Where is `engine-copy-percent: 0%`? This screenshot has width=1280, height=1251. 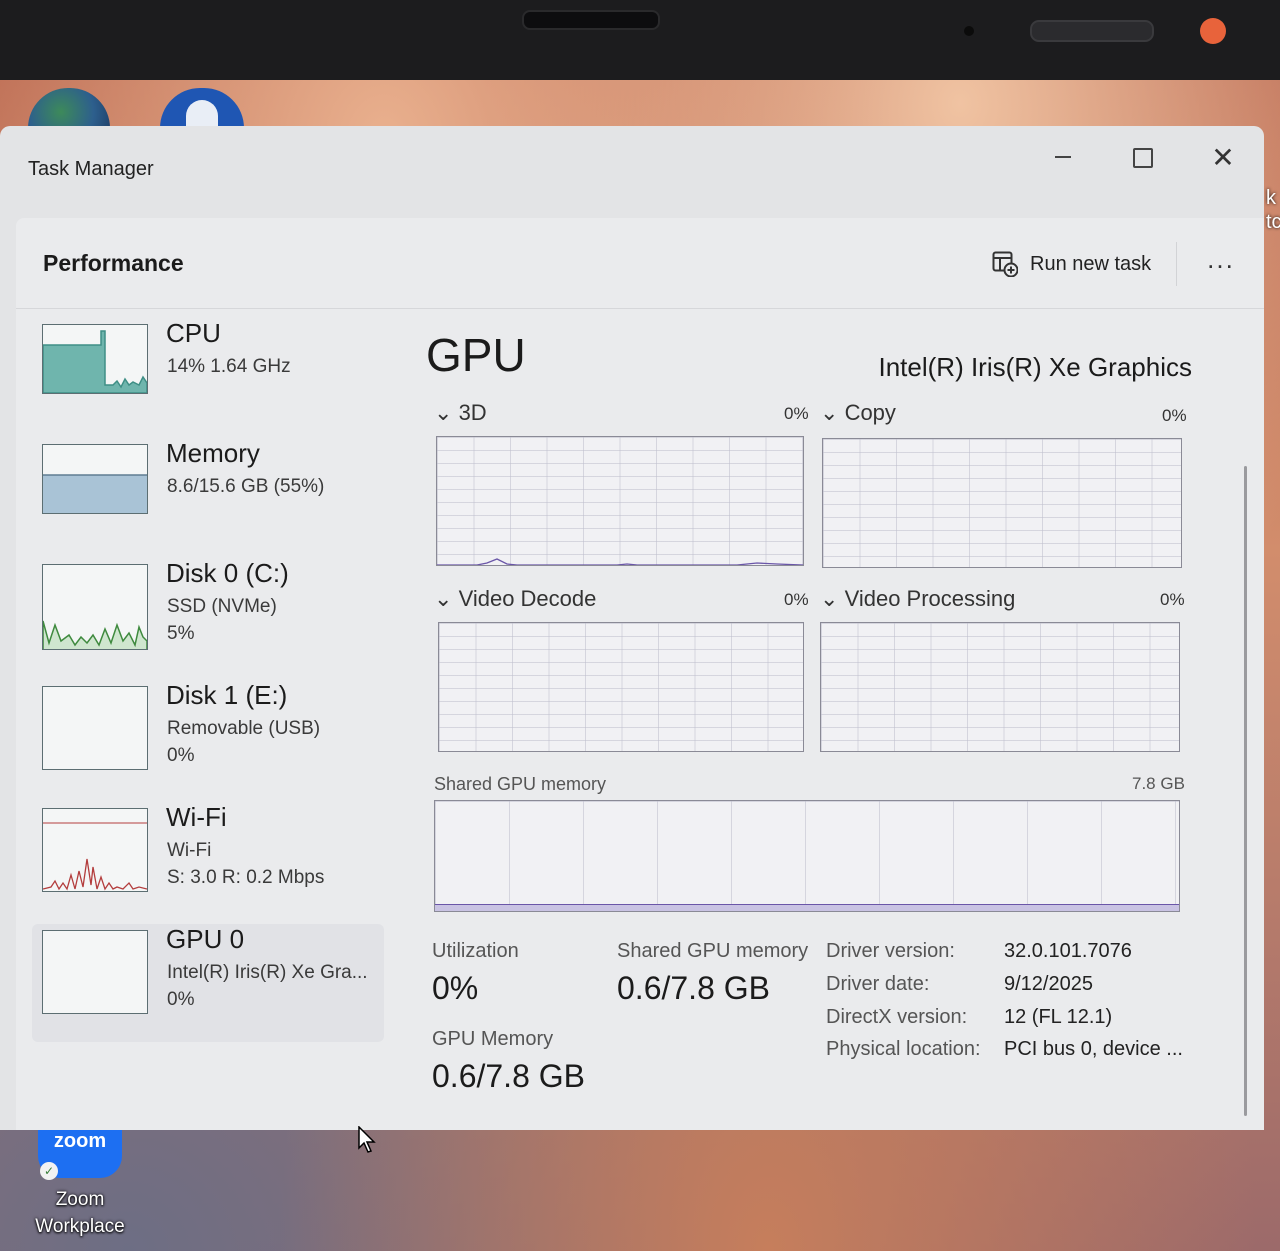
engine-copy-percent: 0% is located at coordinates (1174, 415).